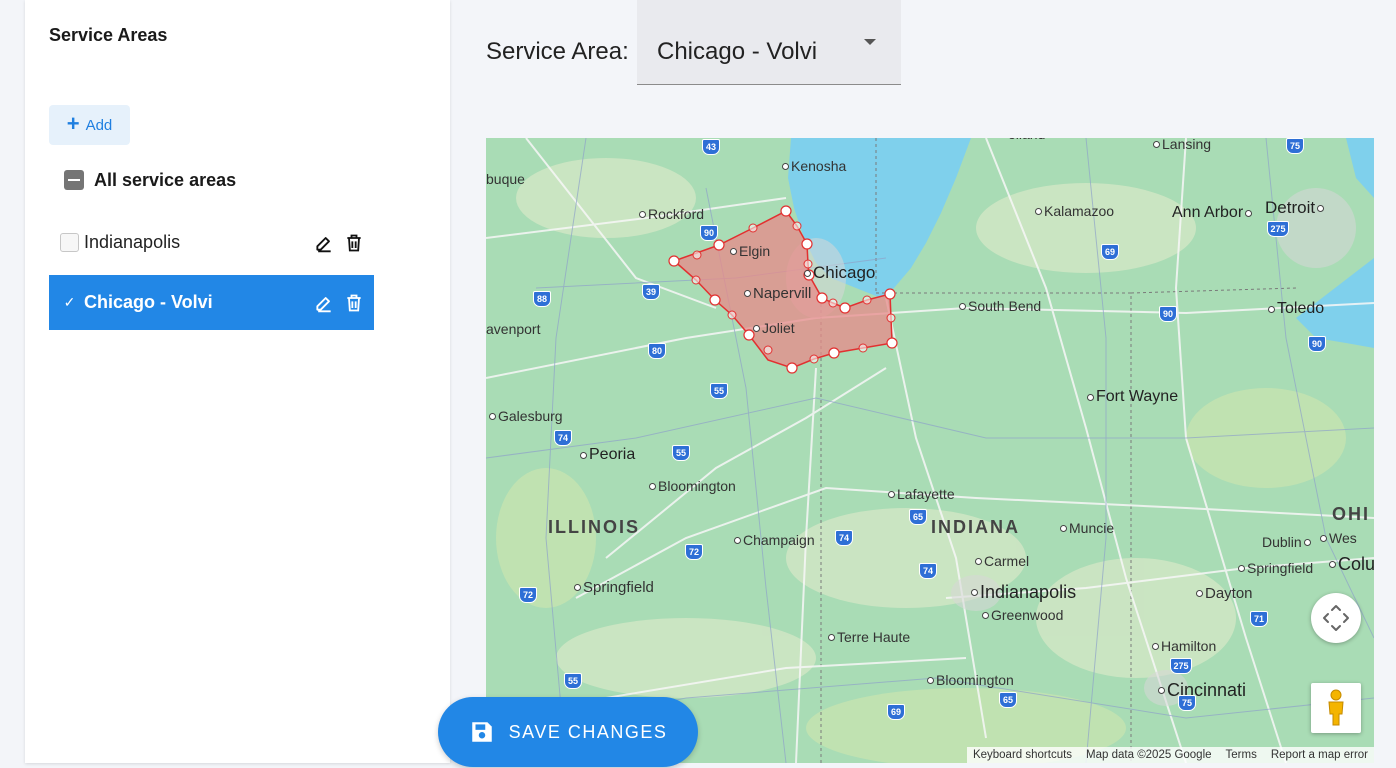  Describe the element at coordinates (870, 42) in the screenshot. I see `chevron-down-icon` at that location.